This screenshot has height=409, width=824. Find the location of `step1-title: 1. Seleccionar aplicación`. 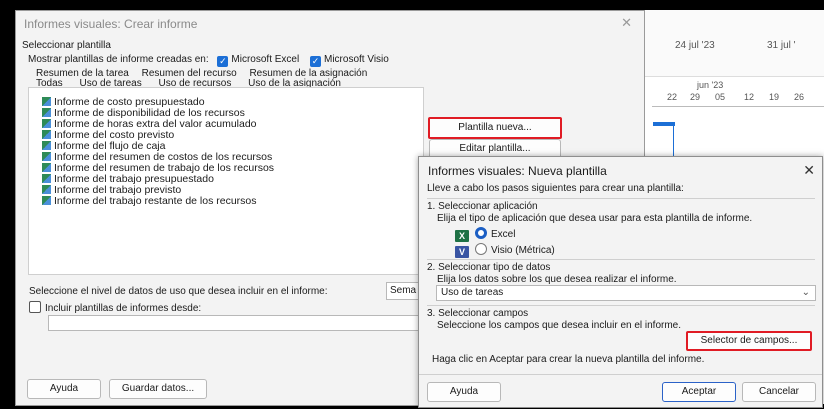

step1-title: 1. Seleccionar aplicación is located at coordinates (482, 206).